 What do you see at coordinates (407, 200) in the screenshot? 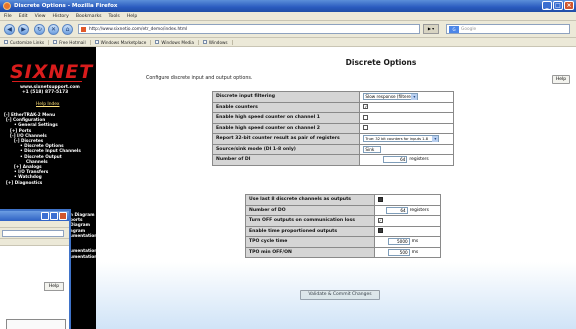
I see `use-last8-cell` at bounding box center [407, 200].